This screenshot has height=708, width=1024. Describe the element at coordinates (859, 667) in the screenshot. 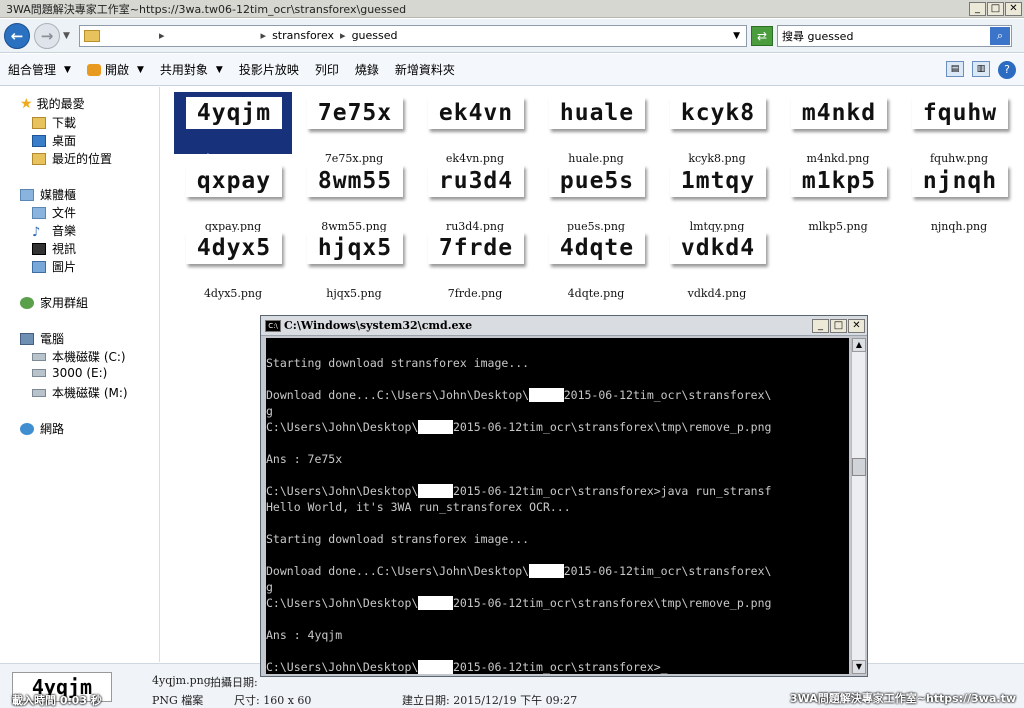

I see `scroll-down-icon: ▼` at that location.